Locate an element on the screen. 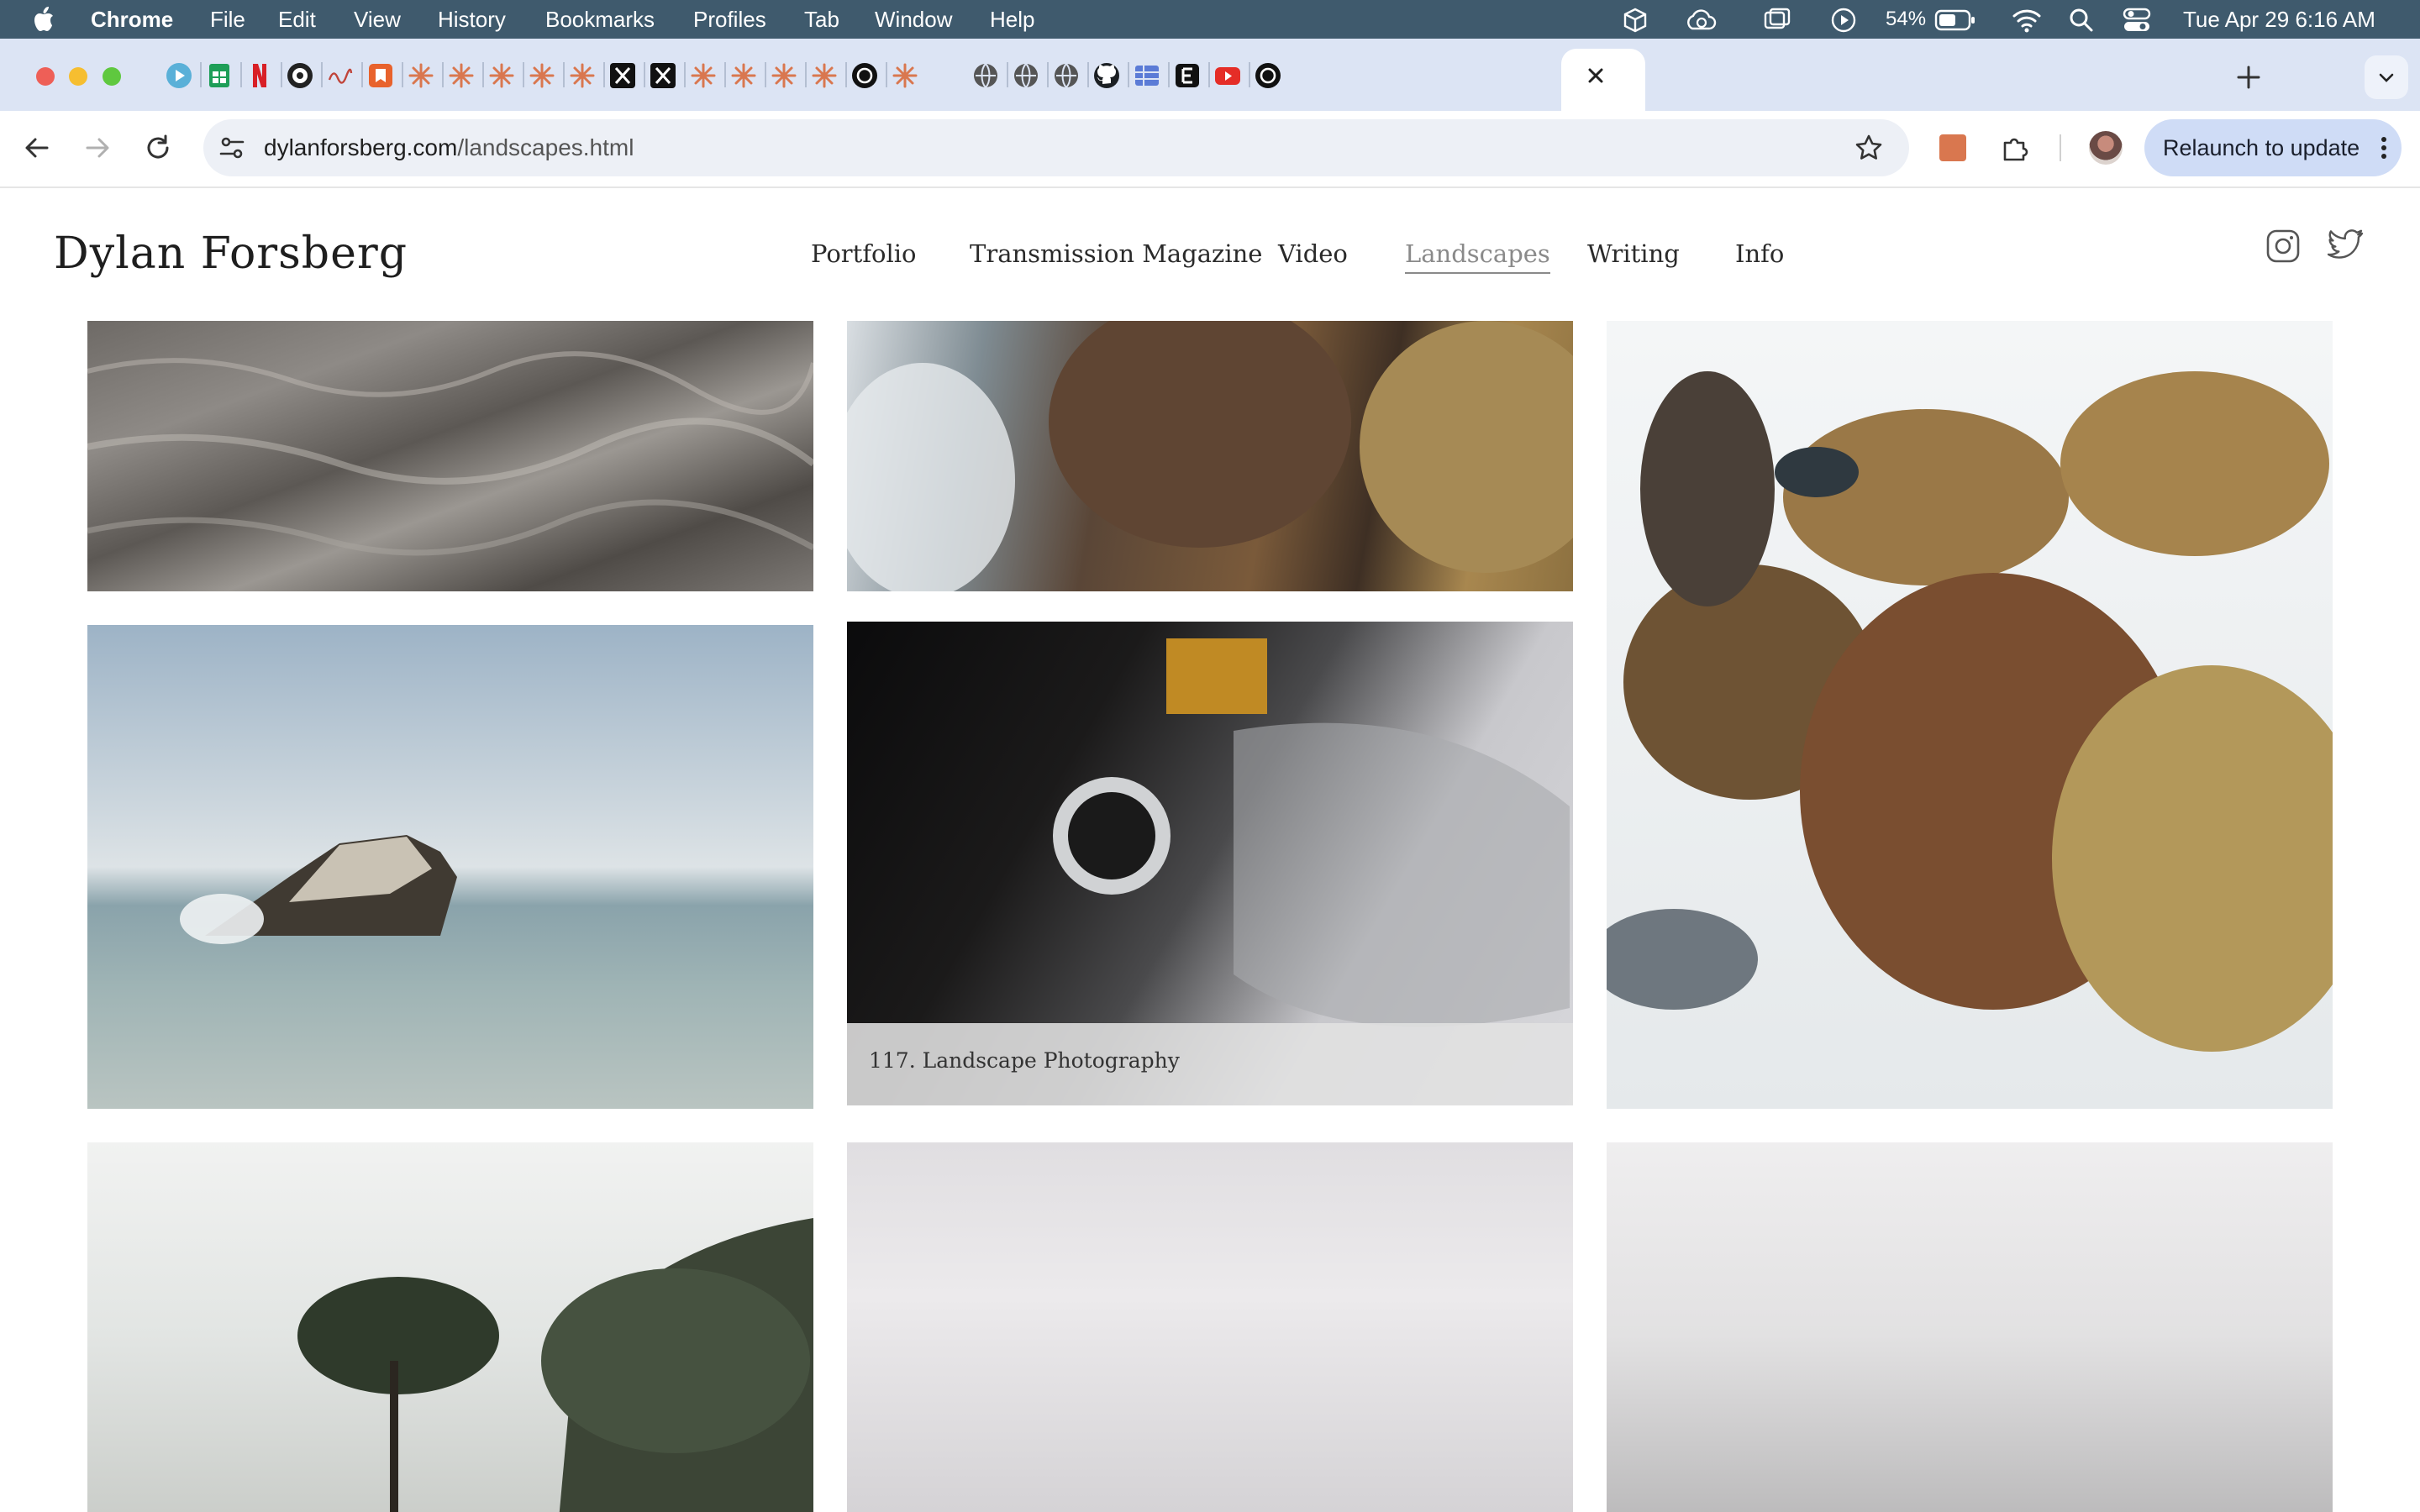 The width and height of the screenshot is (2420, 1512). twitter-icon is located at coordinates (2346, 245).